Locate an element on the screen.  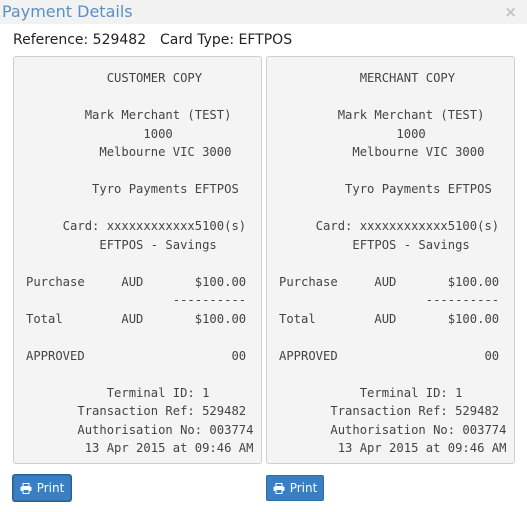
card-type-label: Card Type: EFTPOS is located at coordinates (226, 40).